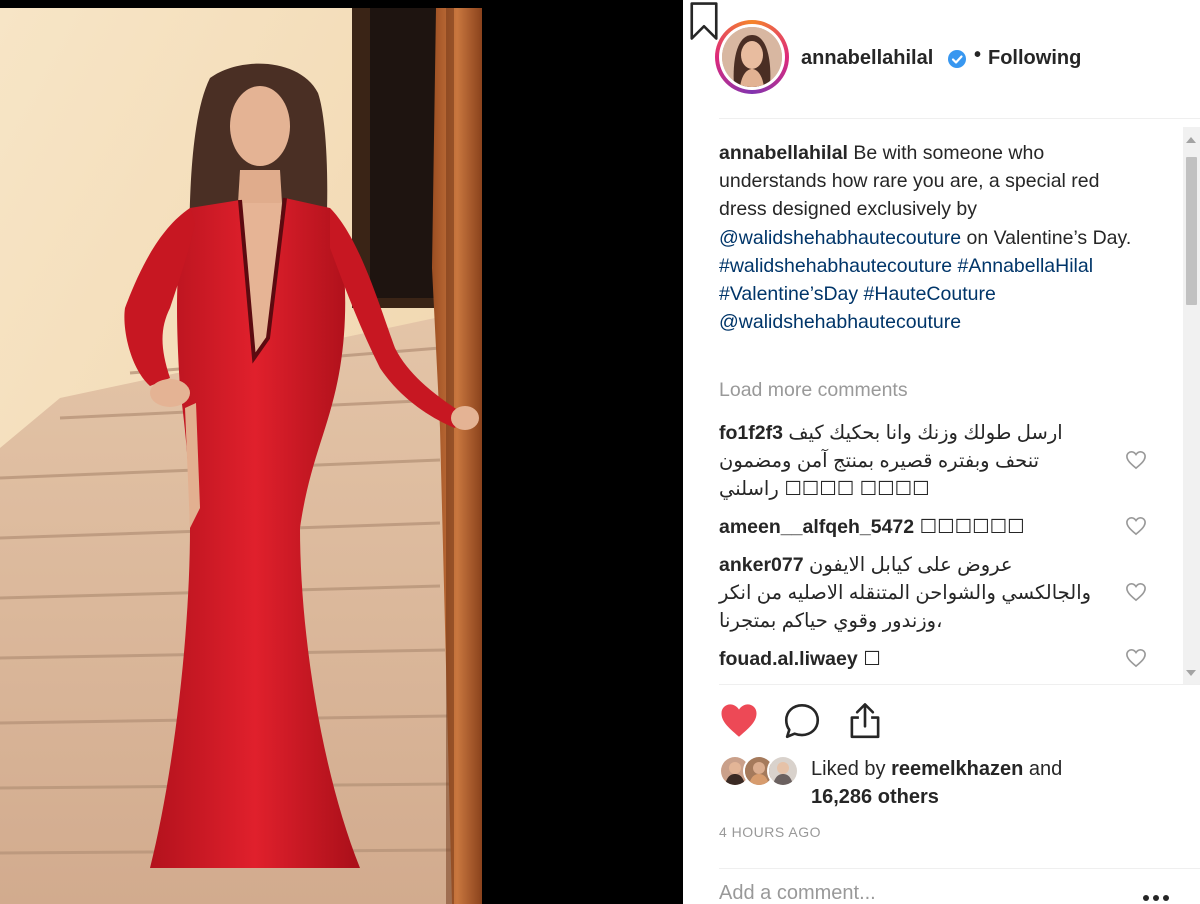  I want to click on comment-username: fo1f2f3, so click(751, 433).